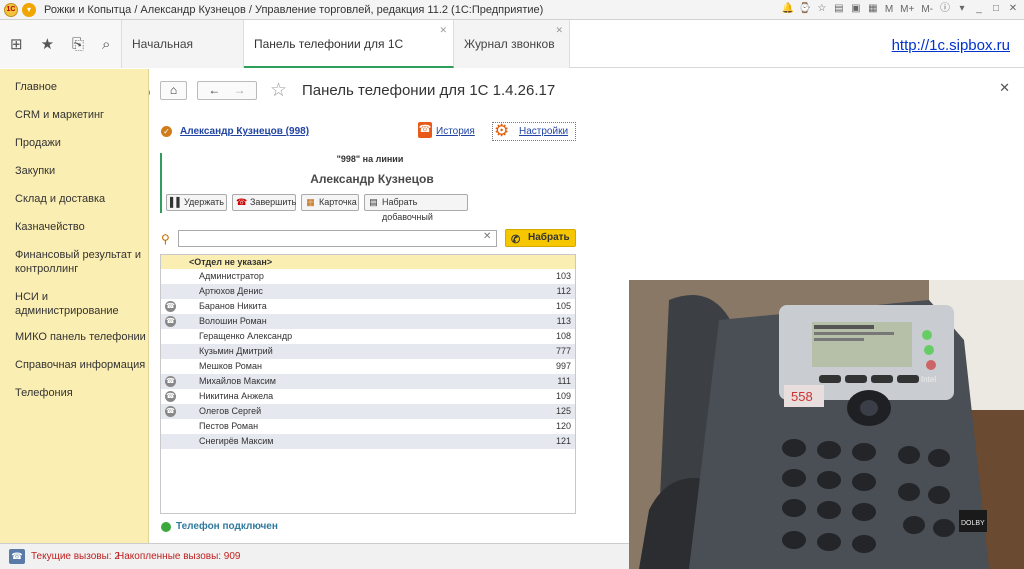 The image size is (1024, 569). Describe the element at coordinates (368, 411) in the screenshot. I see `contact-row: ☎ Олегов Сергей 125` at that location.